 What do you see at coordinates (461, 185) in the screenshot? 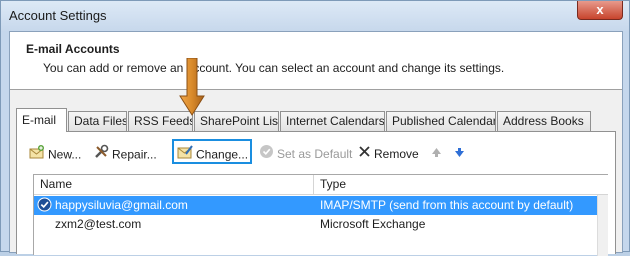
I see `column-header-type: Type` at bounding box center [461, 185].